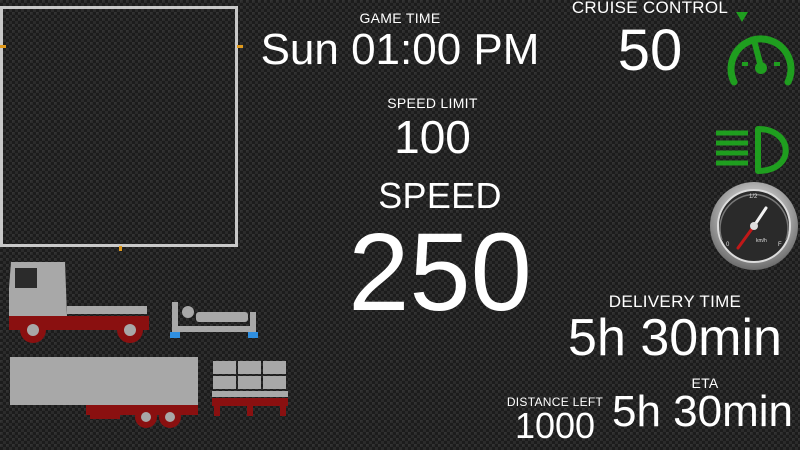 This screenshot has height=450, width=800. I want to click on fuel-gauge: 1/2 0 F km/h, so click(754, 226).